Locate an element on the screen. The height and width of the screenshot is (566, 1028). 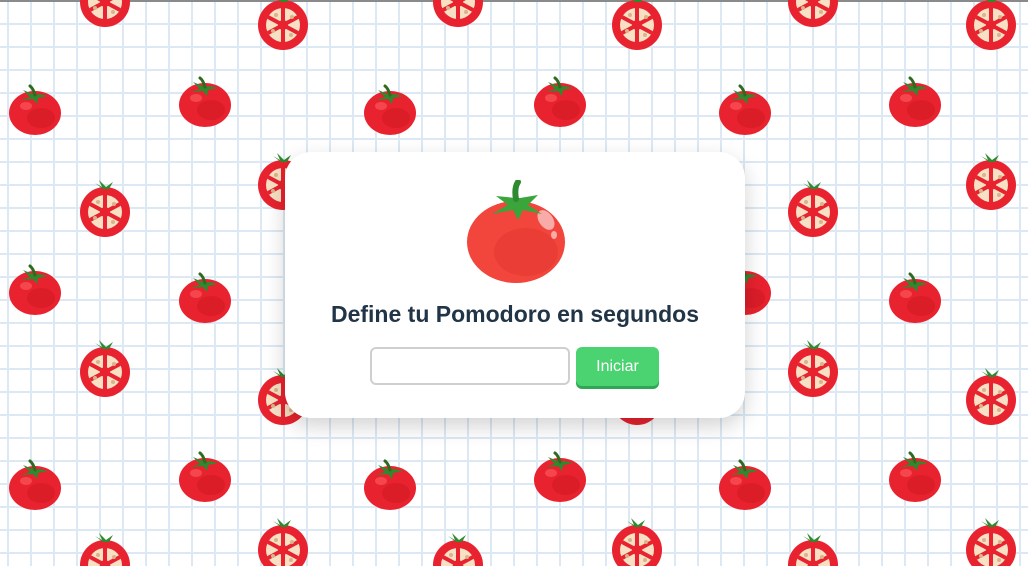
tomato-icon is located at coordinates (516, 231).